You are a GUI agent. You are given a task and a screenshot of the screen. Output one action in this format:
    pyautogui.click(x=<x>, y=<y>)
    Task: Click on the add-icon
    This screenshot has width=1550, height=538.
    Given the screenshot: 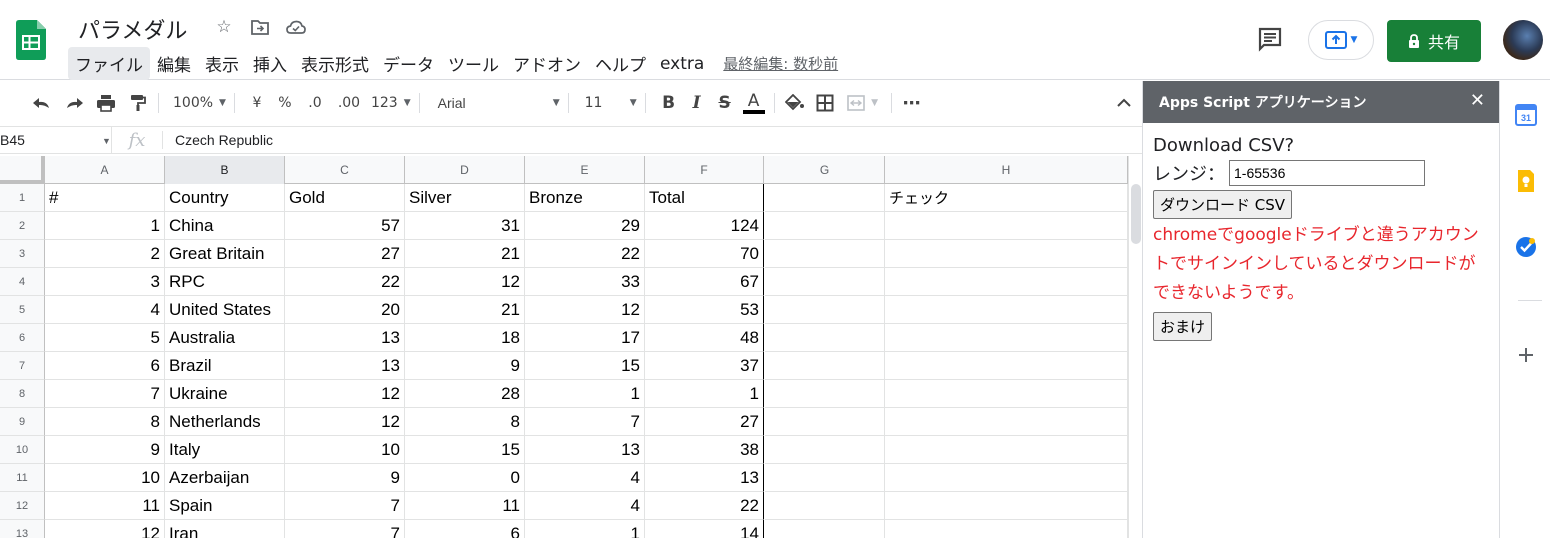 What is the action you would take?
    pyautogui.click(x=1526, y=355)
    